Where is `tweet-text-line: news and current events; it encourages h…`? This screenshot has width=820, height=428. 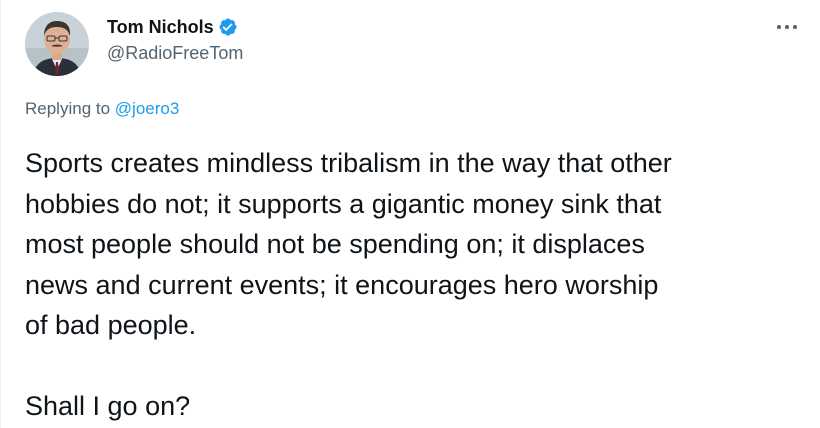
tweet-text-line: news and current events; it encourages h… is located at coordinates (342, 284).